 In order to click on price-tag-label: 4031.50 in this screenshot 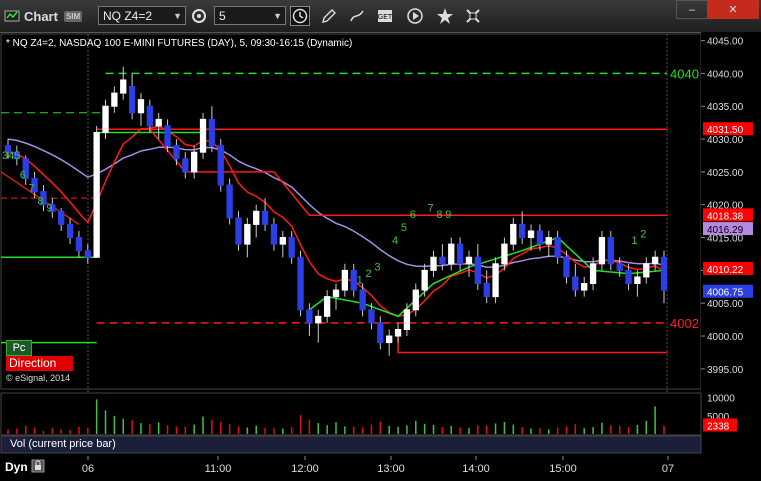, I will do `click(725, 130)`.